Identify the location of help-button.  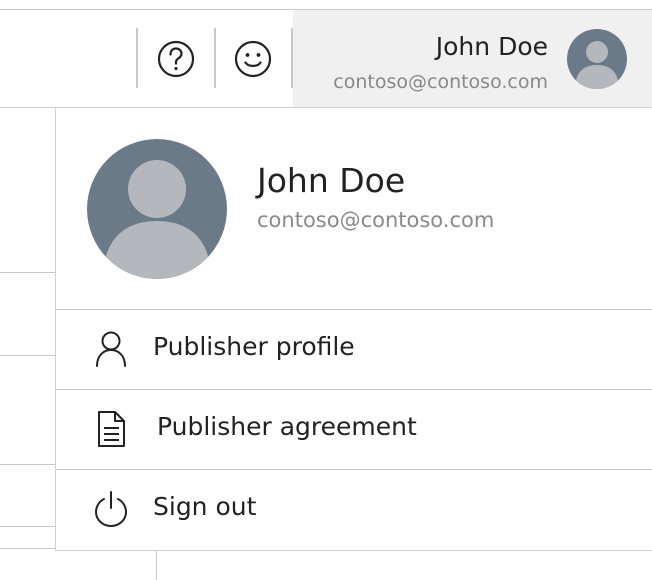
(176, 59).